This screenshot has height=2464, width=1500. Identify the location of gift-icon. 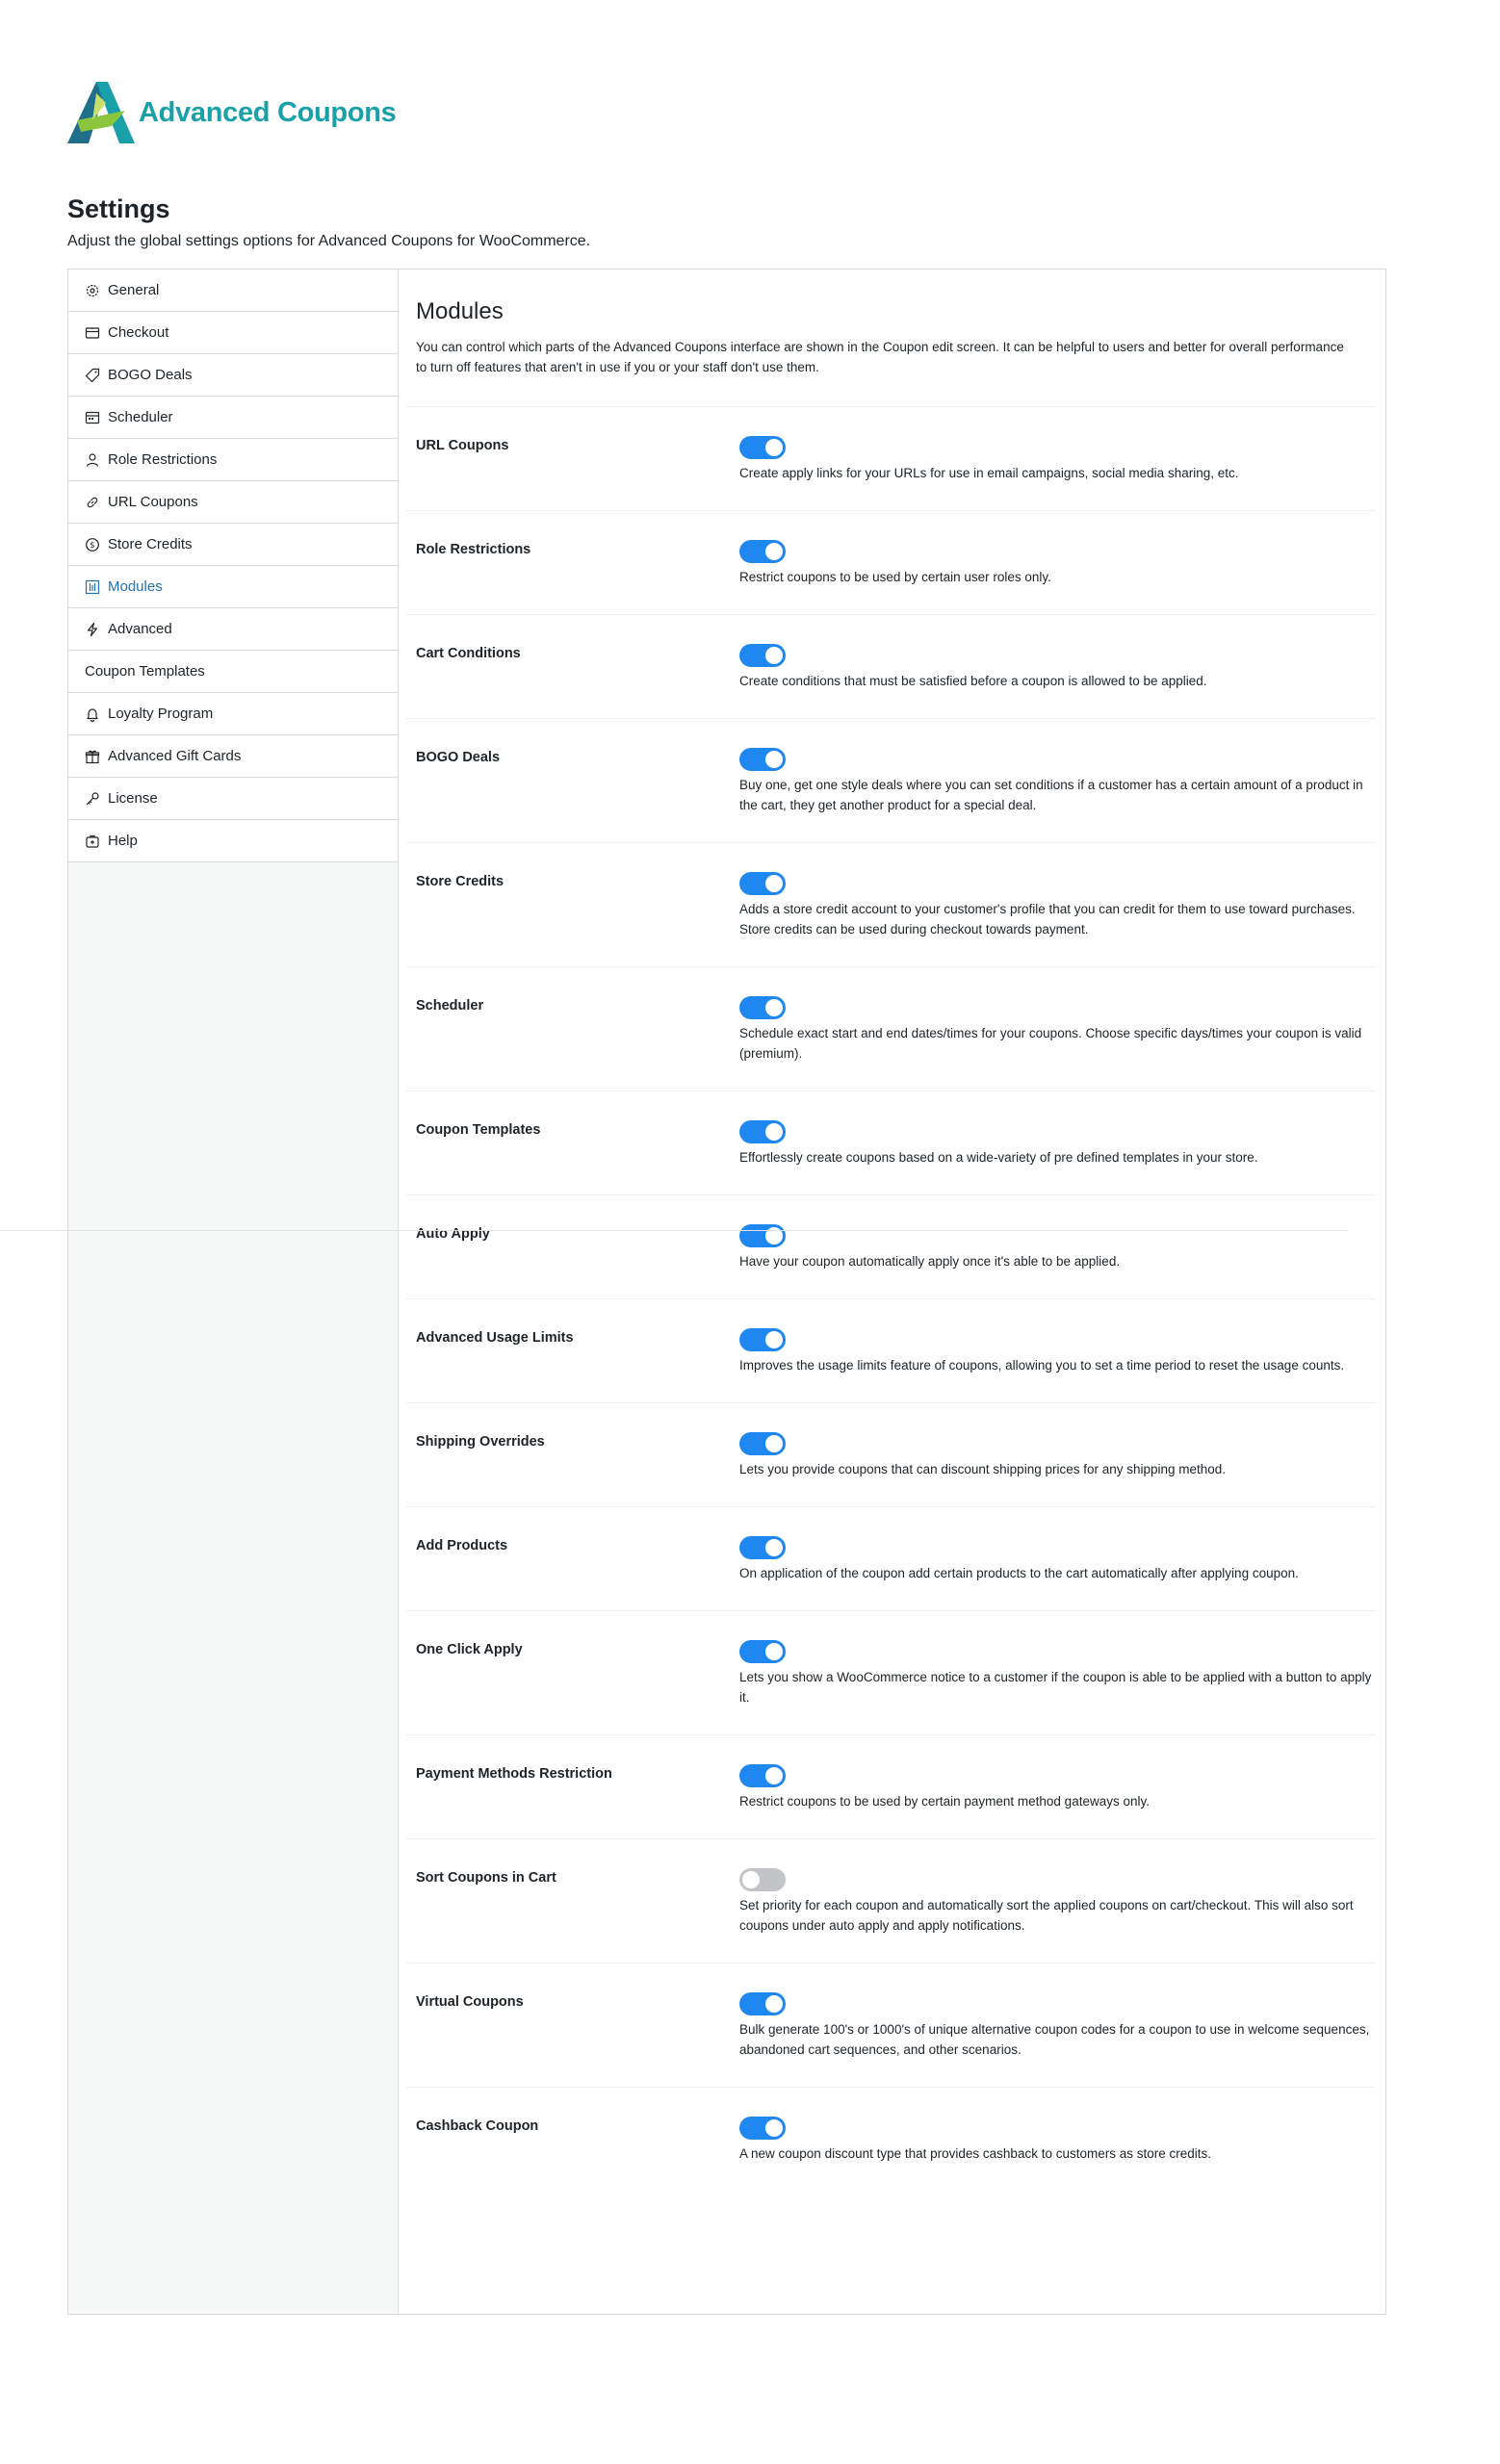
(92, 756).